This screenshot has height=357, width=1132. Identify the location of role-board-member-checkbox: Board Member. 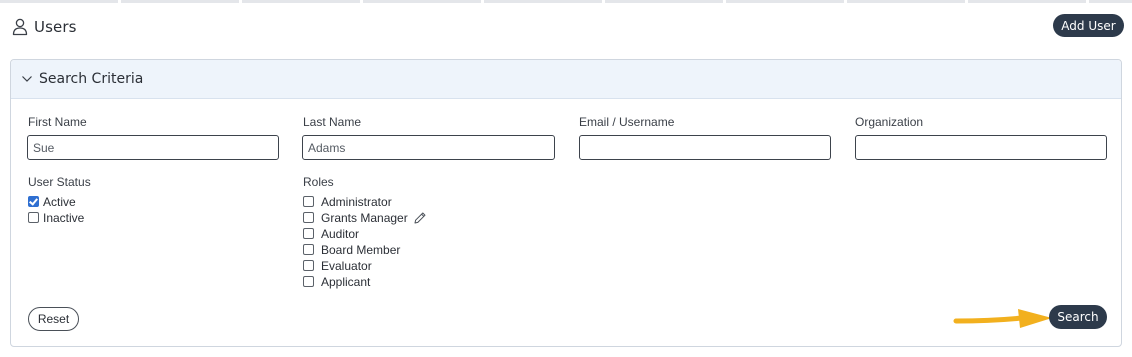
(351, 249).